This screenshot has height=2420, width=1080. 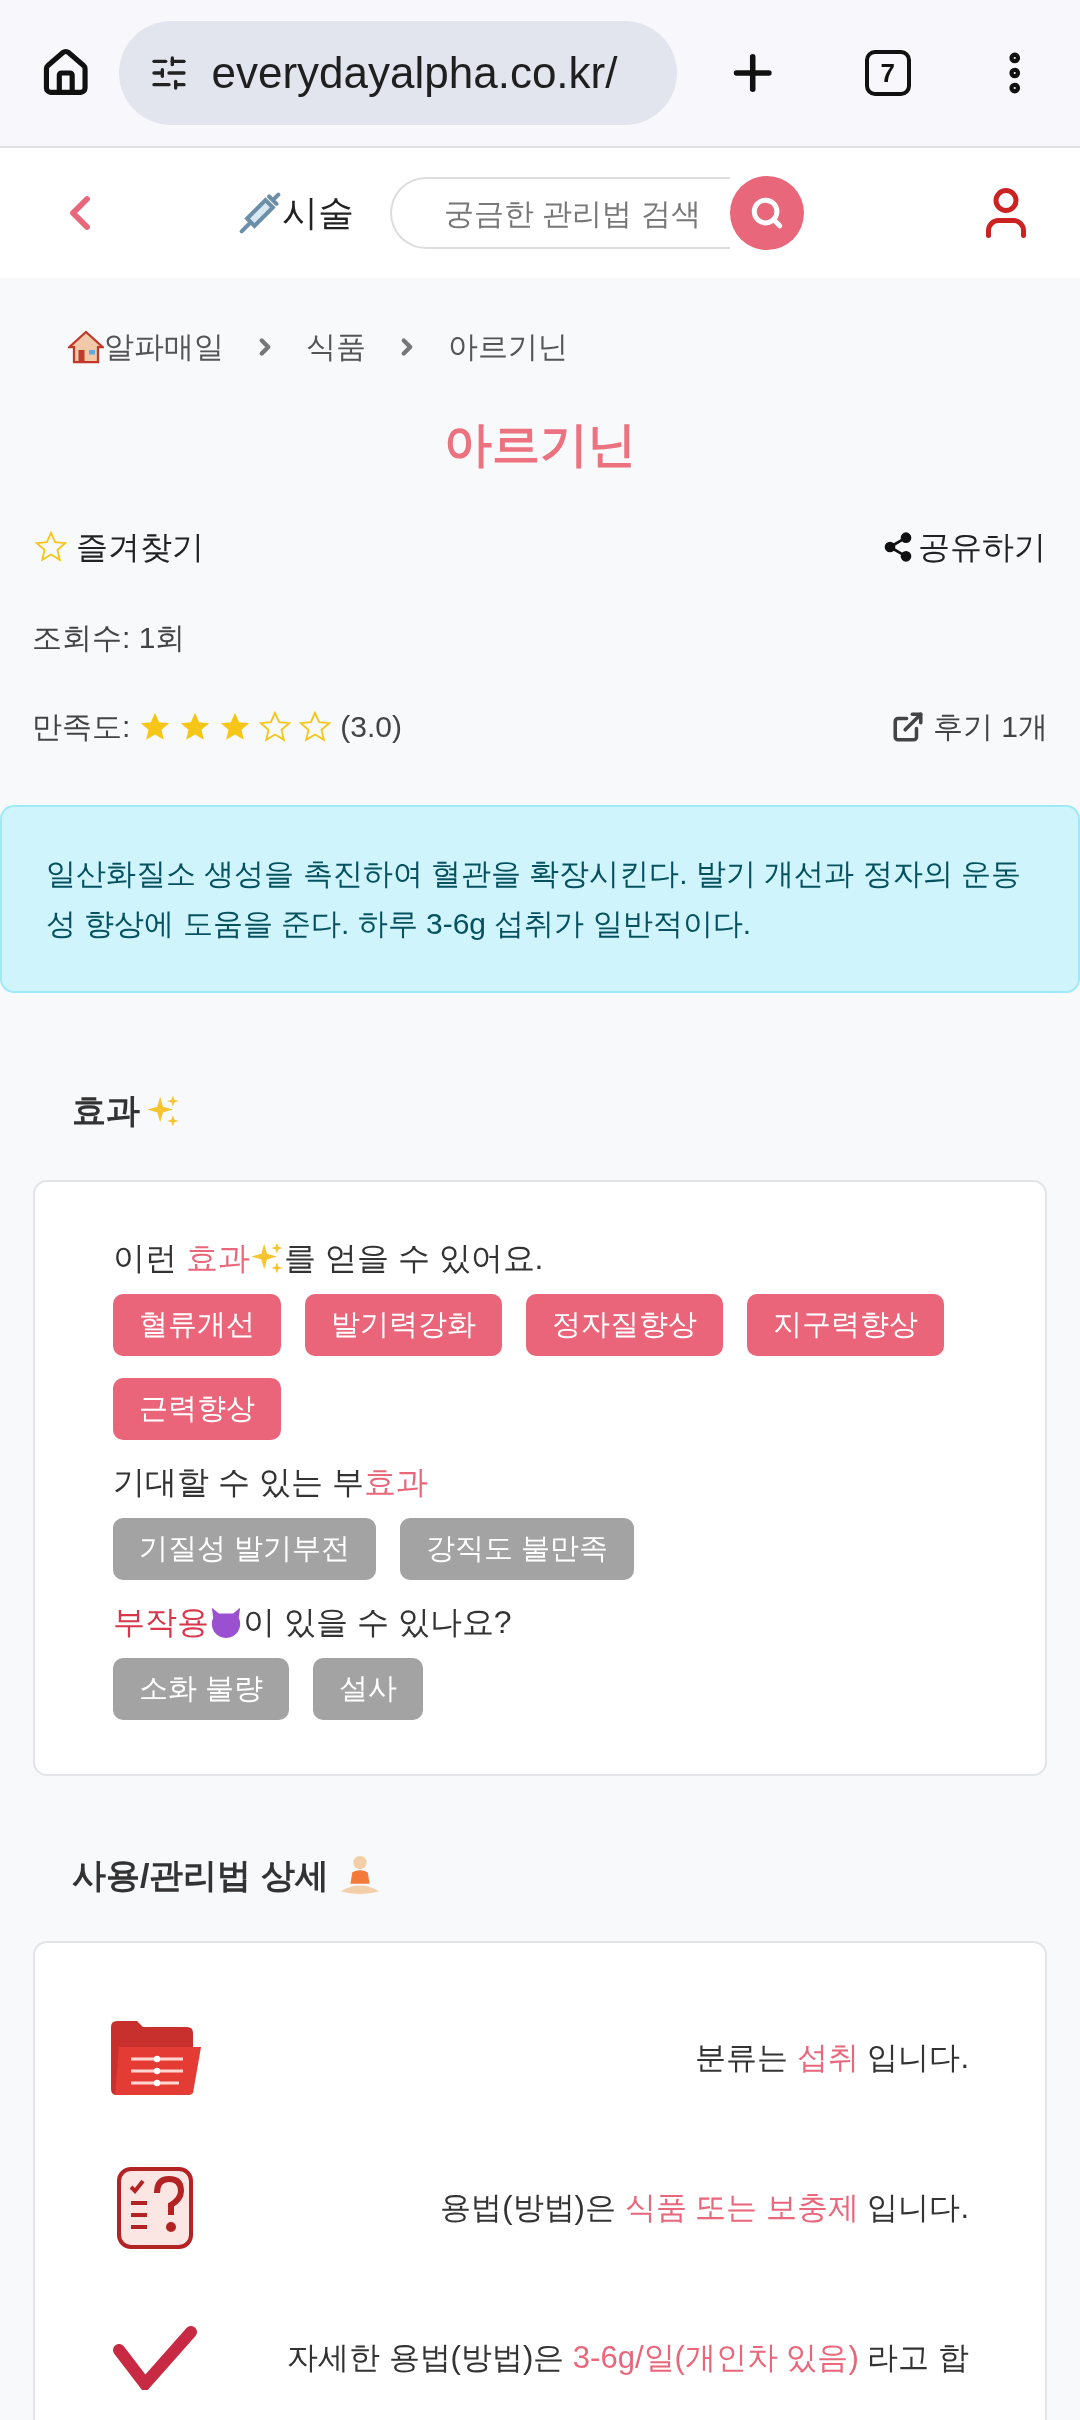 What do you see at coordinates (260, 213) in the screenshot?
I see `syringe-icon` at bounding box center [260, 213].